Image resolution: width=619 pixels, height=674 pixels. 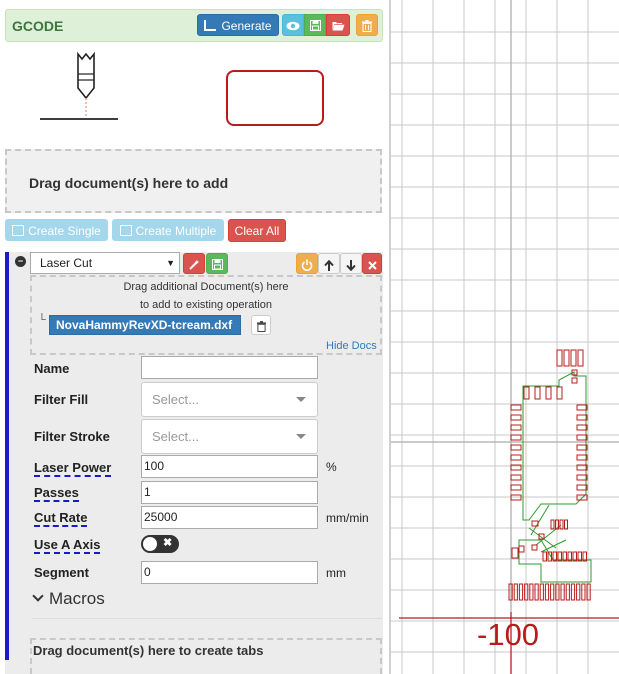 I want to click on docs-drop-line2: to add to existing operation, so click(x=206, y=305).